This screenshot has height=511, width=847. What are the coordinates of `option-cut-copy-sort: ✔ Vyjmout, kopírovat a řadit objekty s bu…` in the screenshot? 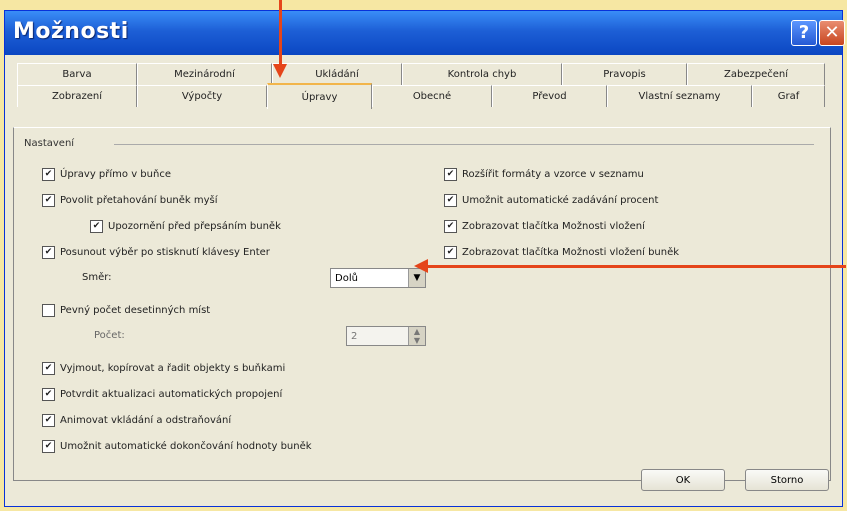 It's located at (163, 368).